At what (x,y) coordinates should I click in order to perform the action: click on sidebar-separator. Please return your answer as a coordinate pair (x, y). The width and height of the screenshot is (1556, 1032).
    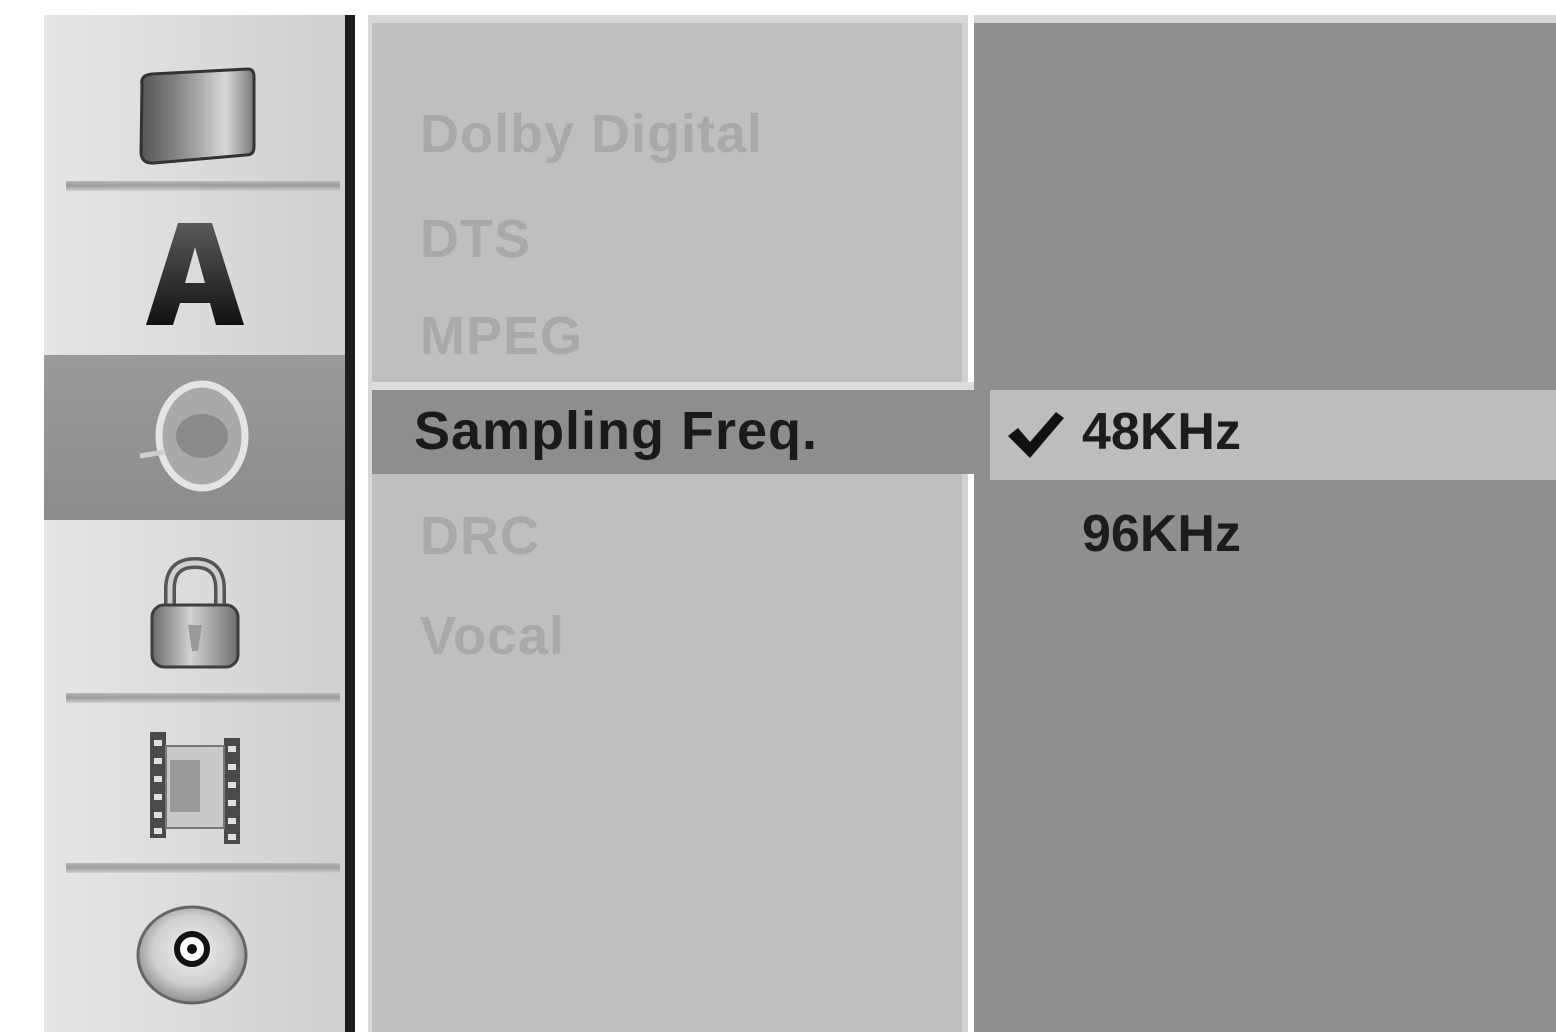
    Looking at the image, I should click on (350, 523).